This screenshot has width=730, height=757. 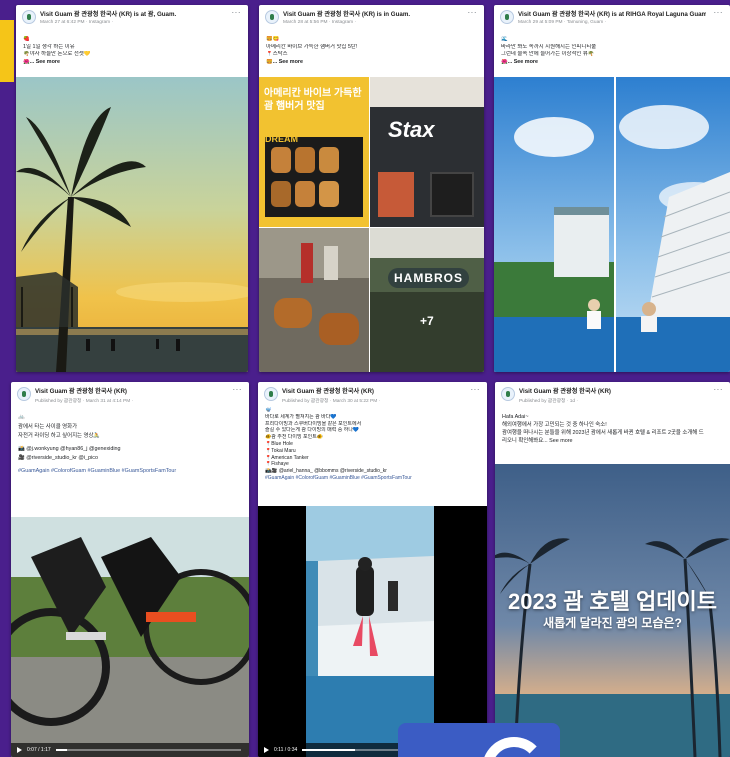 I want to click on post-line: 즐길 수 있다는게 괌 다이빙의 매력 중 하나💙, so click(x=312, y=430).